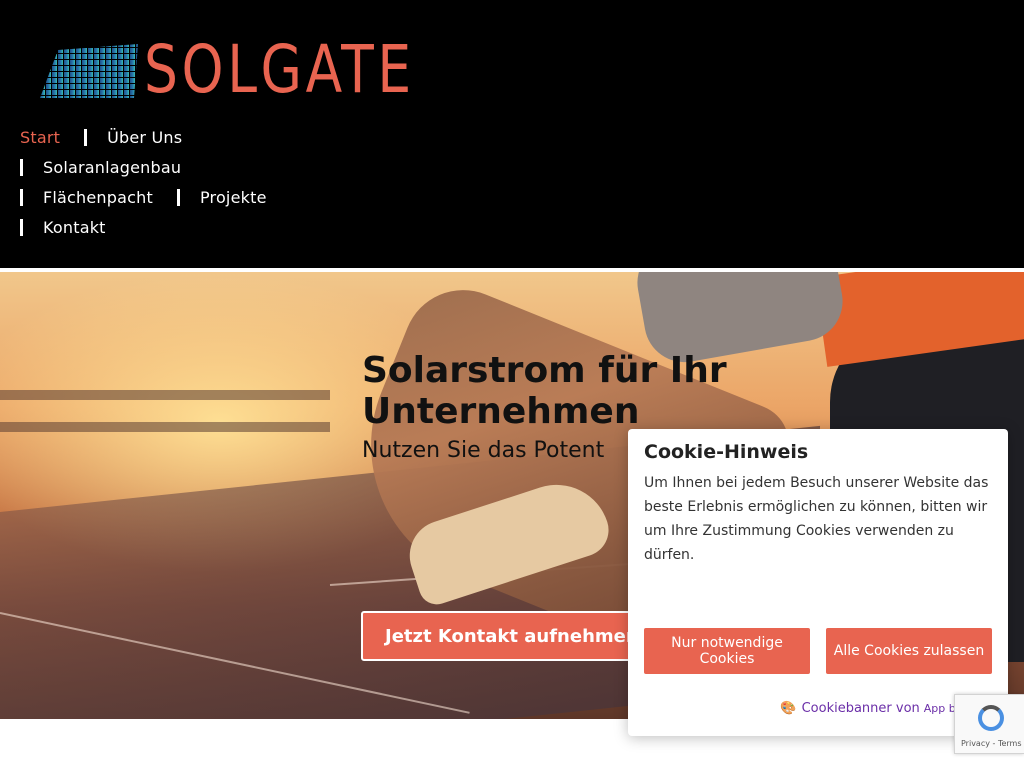 This screenshot has width=1024, height=768. I want to click on nav-row-2: Solaranlagenbau, so click(143, 167).